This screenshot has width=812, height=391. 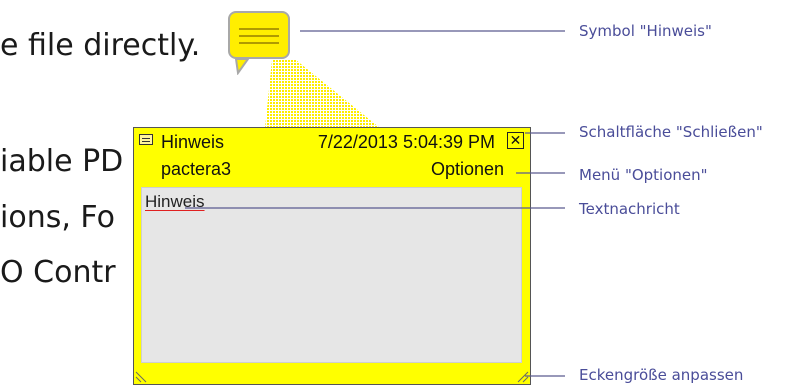 I want to click on document-text-line: O Contr, so click(x=58, y=272).